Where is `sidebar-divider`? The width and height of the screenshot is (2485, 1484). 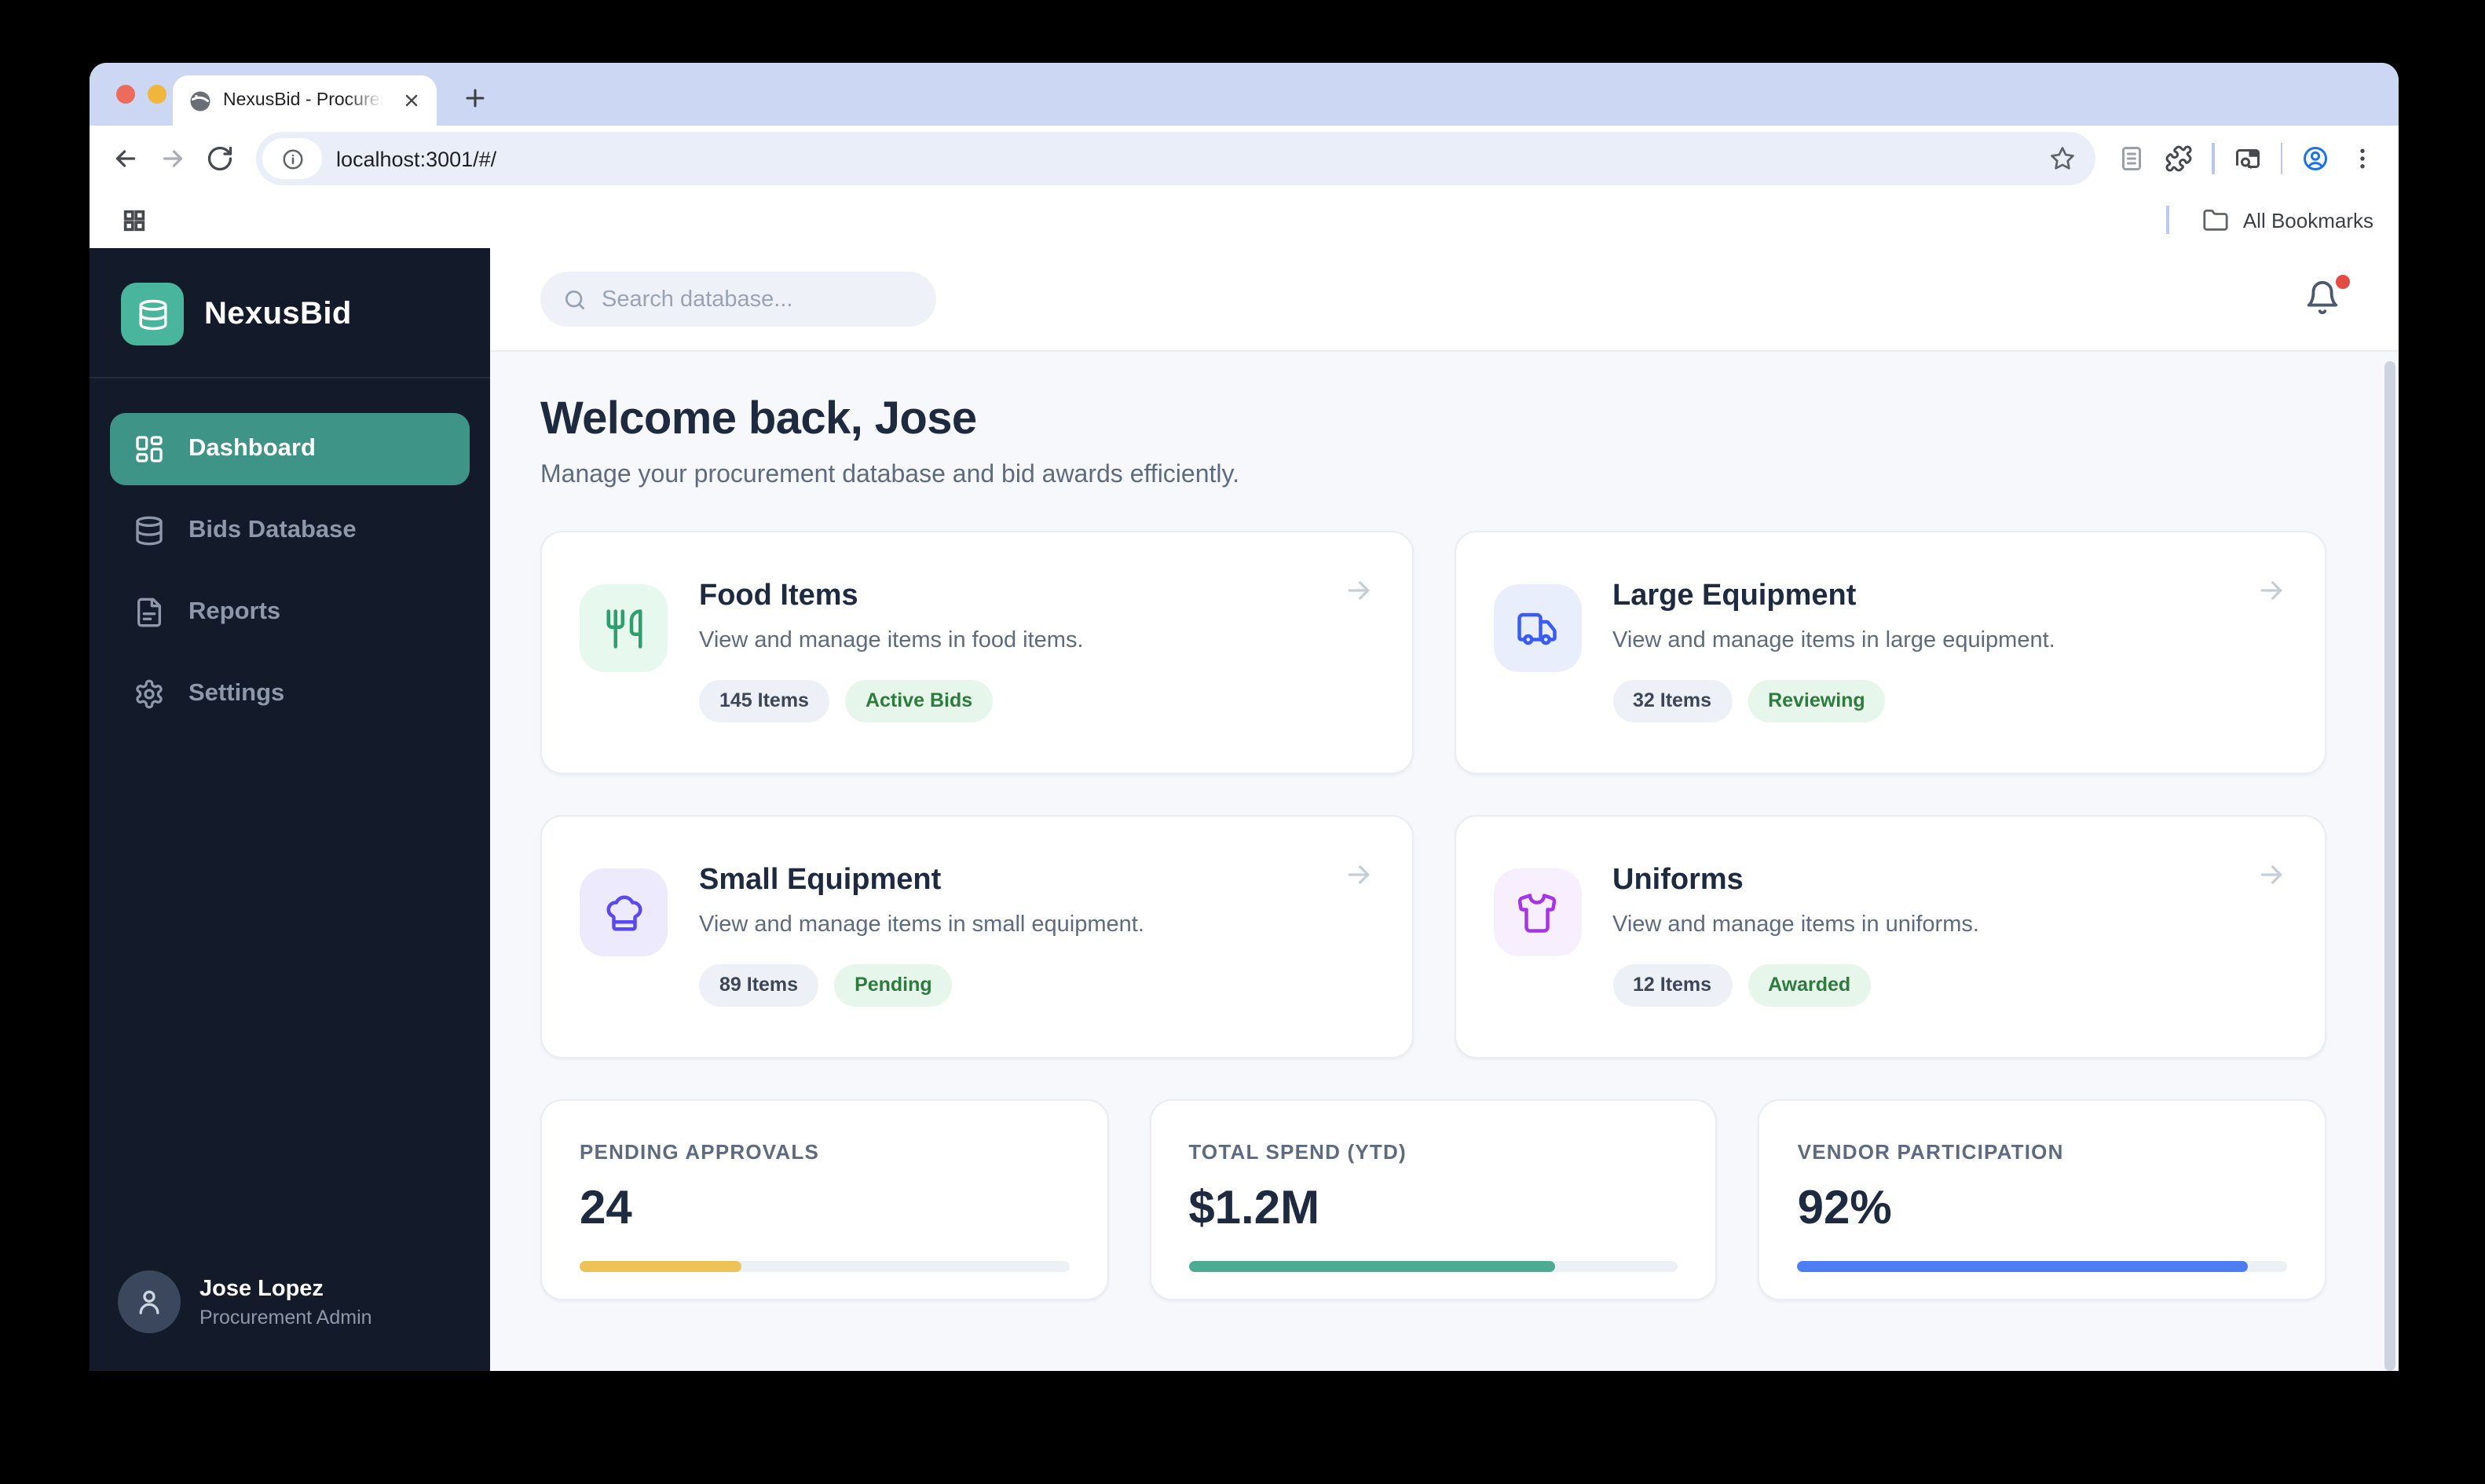 sidebar-divider is located at coordinates (290, 377).